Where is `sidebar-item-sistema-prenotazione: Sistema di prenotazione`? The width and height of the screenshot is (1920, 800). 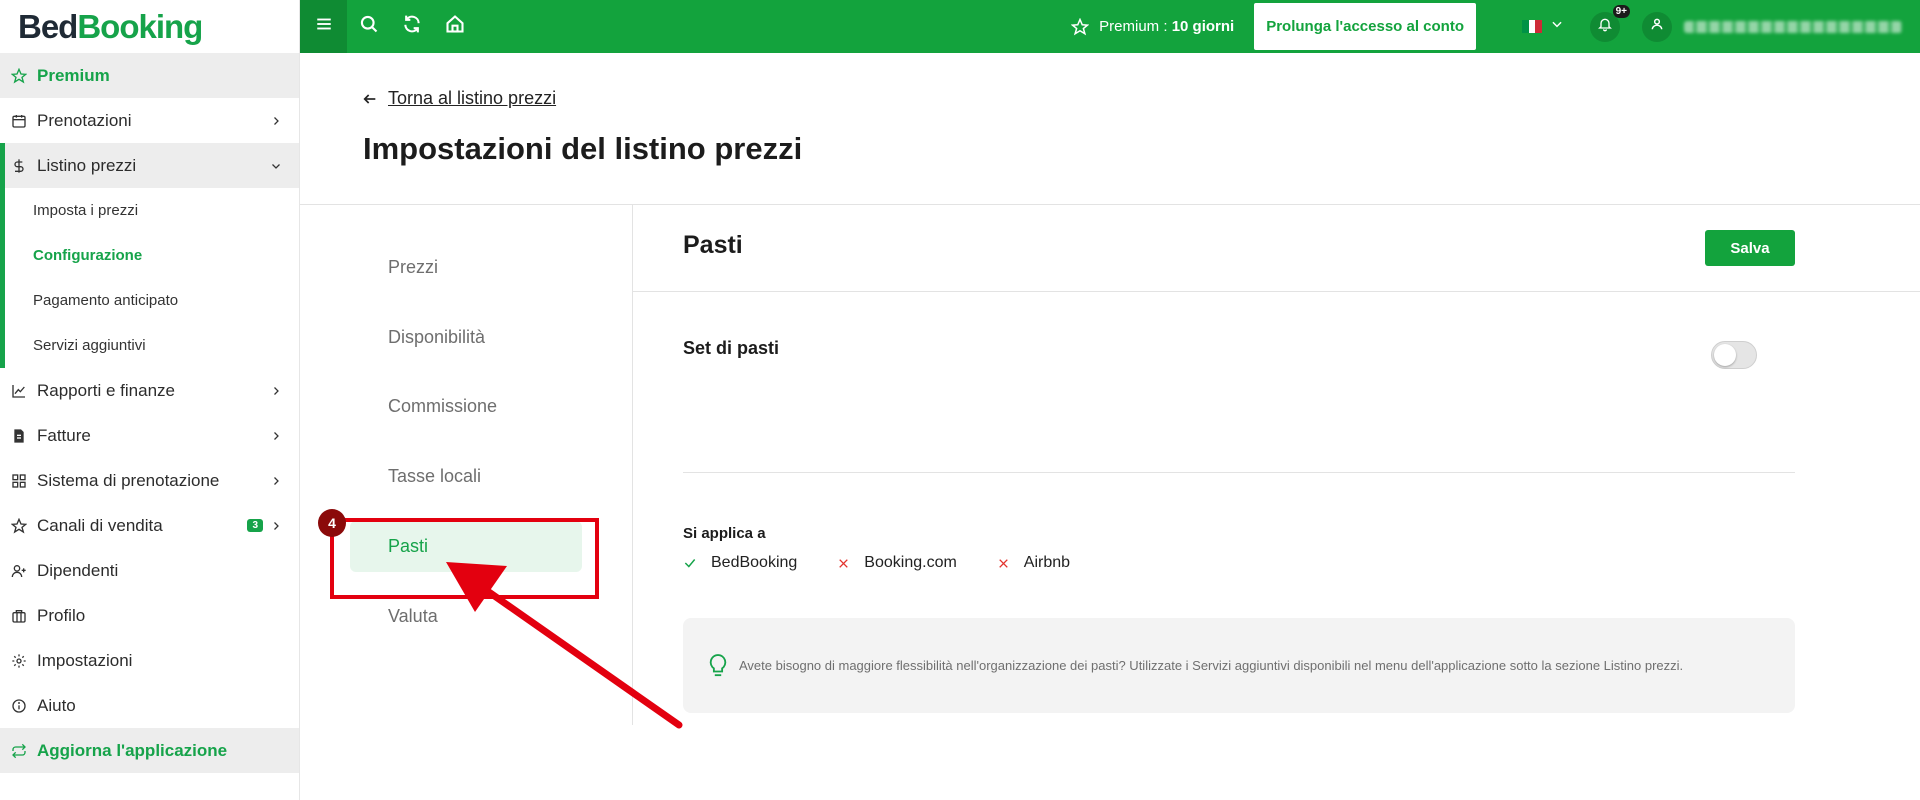 sidebar-item-sistema-prenotazione: Sistema di prenotazione is located at coordinates (149, 480).